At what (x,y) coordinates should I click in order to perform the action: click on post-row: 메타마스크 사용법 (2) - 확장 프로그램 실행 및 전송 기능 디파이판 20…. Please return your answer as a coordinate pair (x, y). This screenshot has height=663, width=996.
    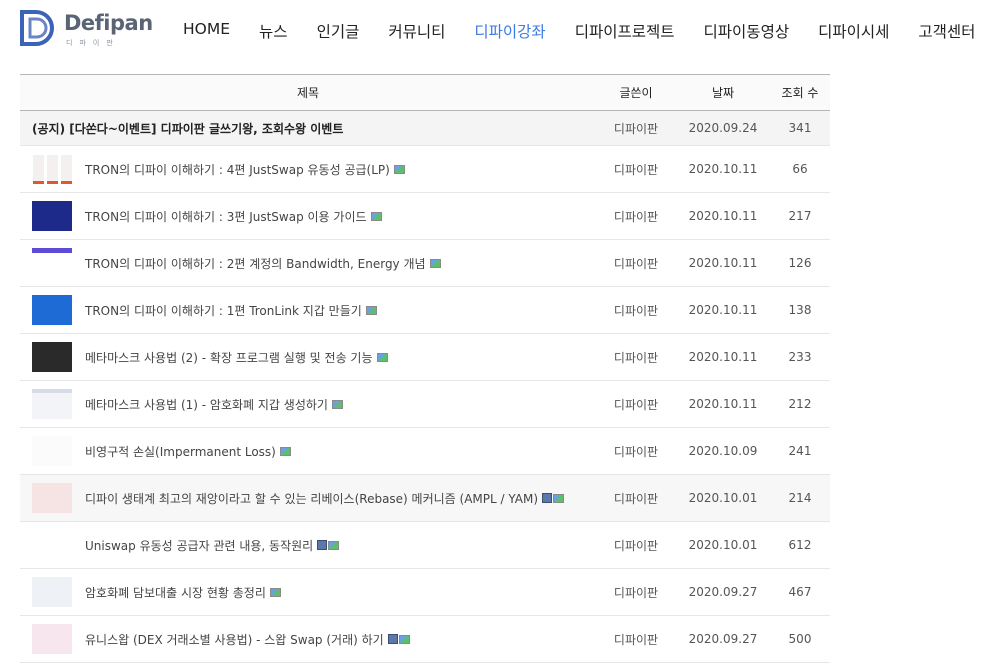
    Looking at the image, I should click on (425, 357).